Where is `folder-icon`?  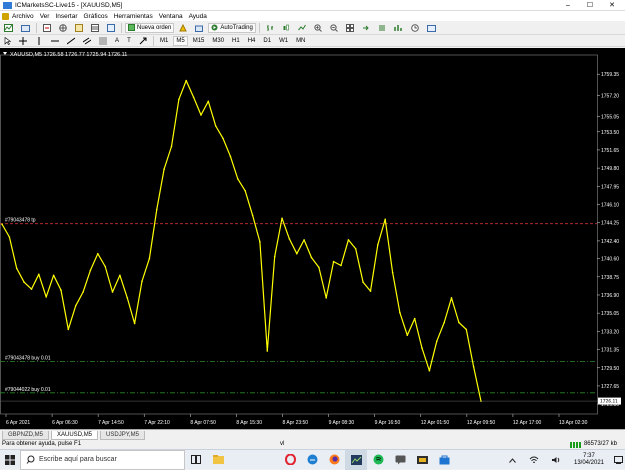 folder-icon is located at coordinates (218, 459).